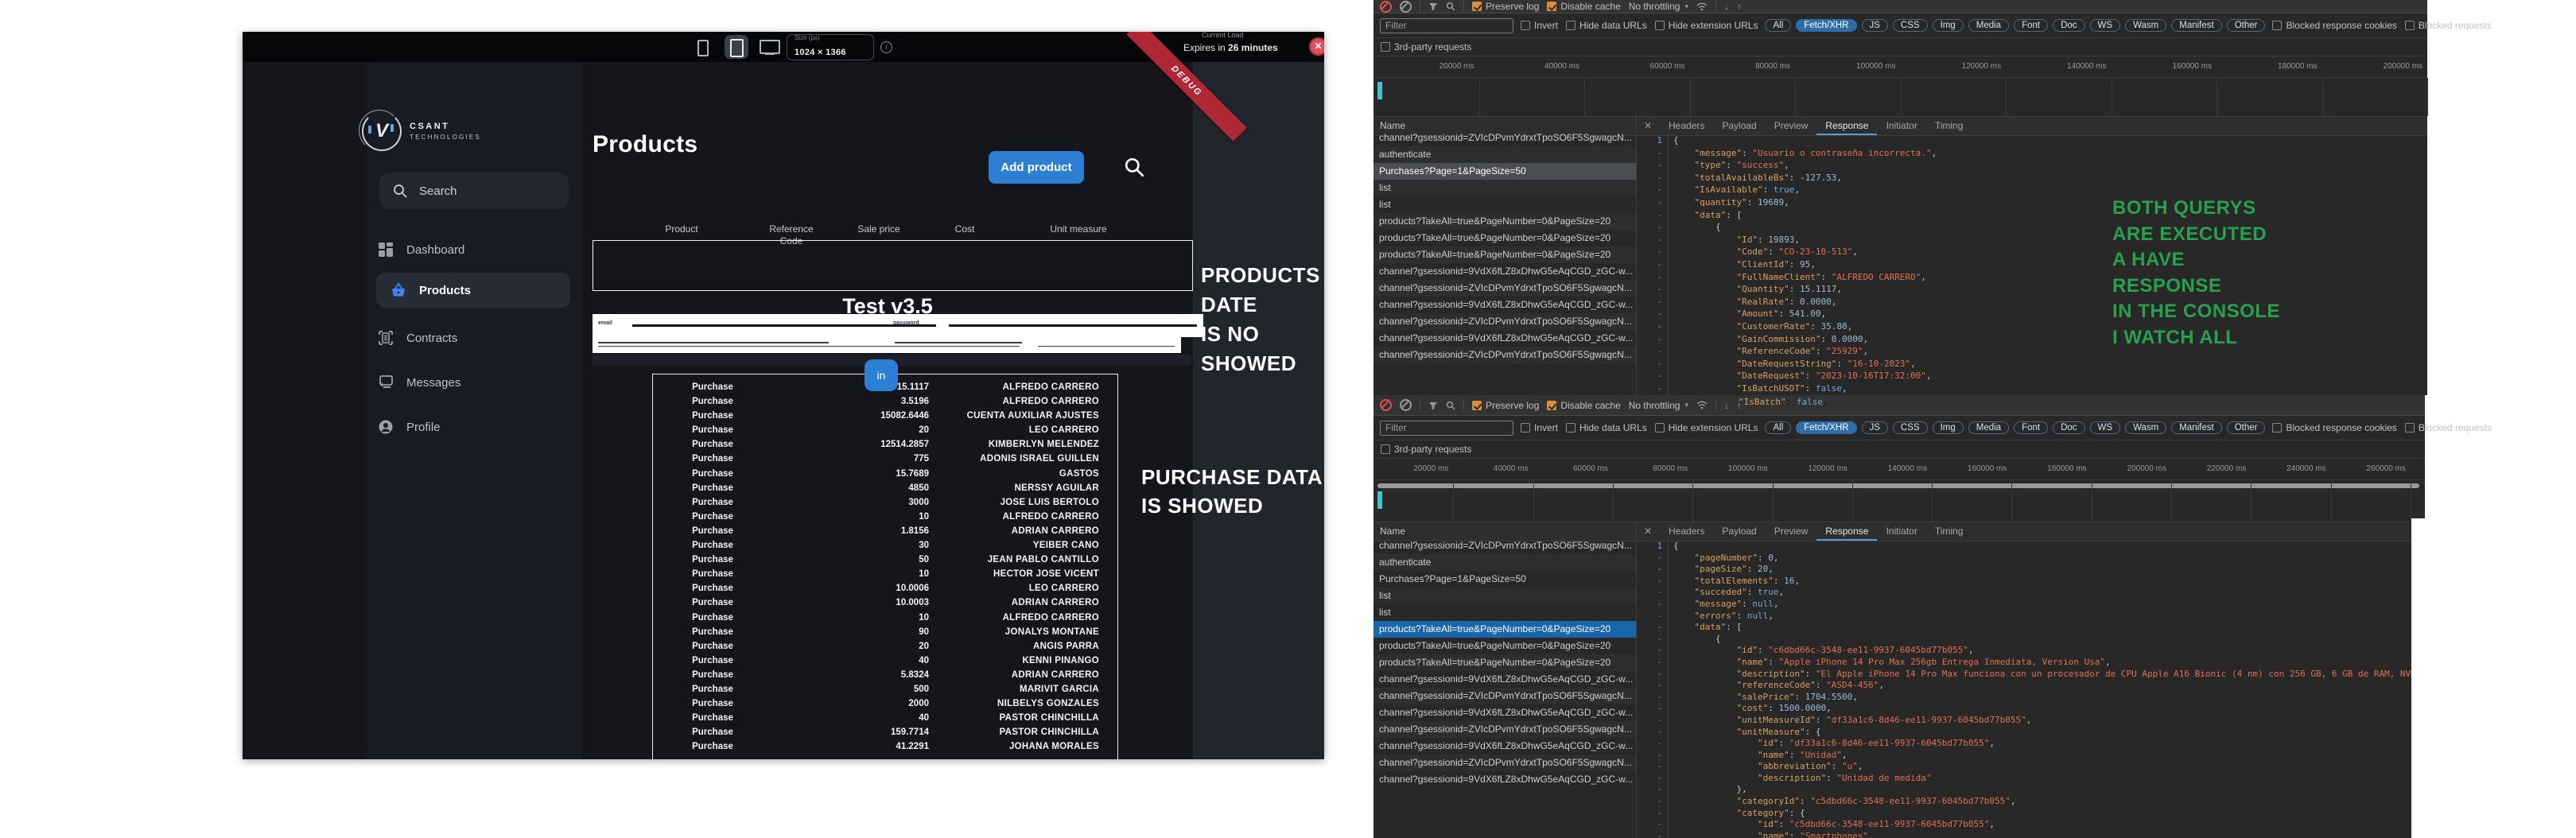 This screenshot has width=2576, height=838. I want to click on purchase-row: Purchase 20 LEO CARRERO, so click(885, 430).